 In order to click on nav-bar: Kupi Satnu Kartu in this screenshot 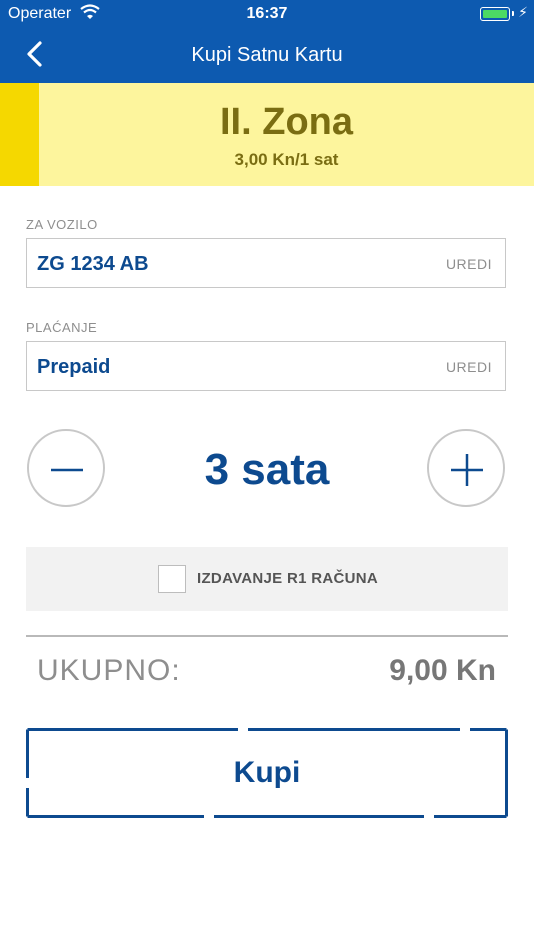, I will do `click(267, 55)`.